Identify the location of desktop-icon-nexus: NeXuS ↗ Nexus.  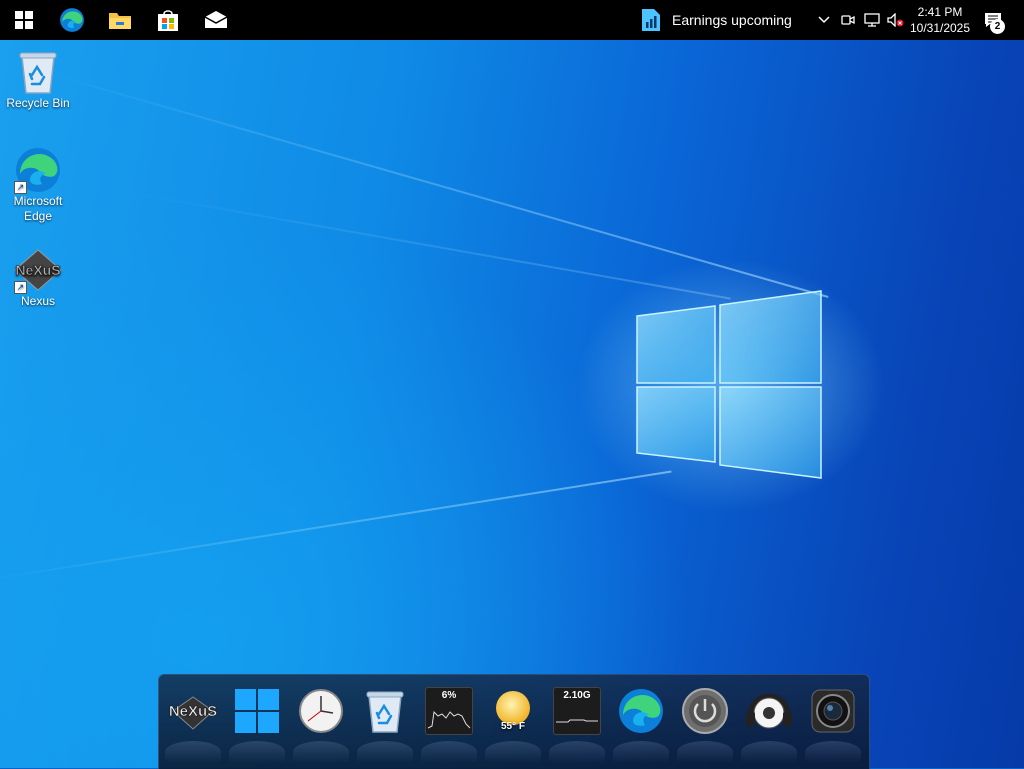
(38, 277).